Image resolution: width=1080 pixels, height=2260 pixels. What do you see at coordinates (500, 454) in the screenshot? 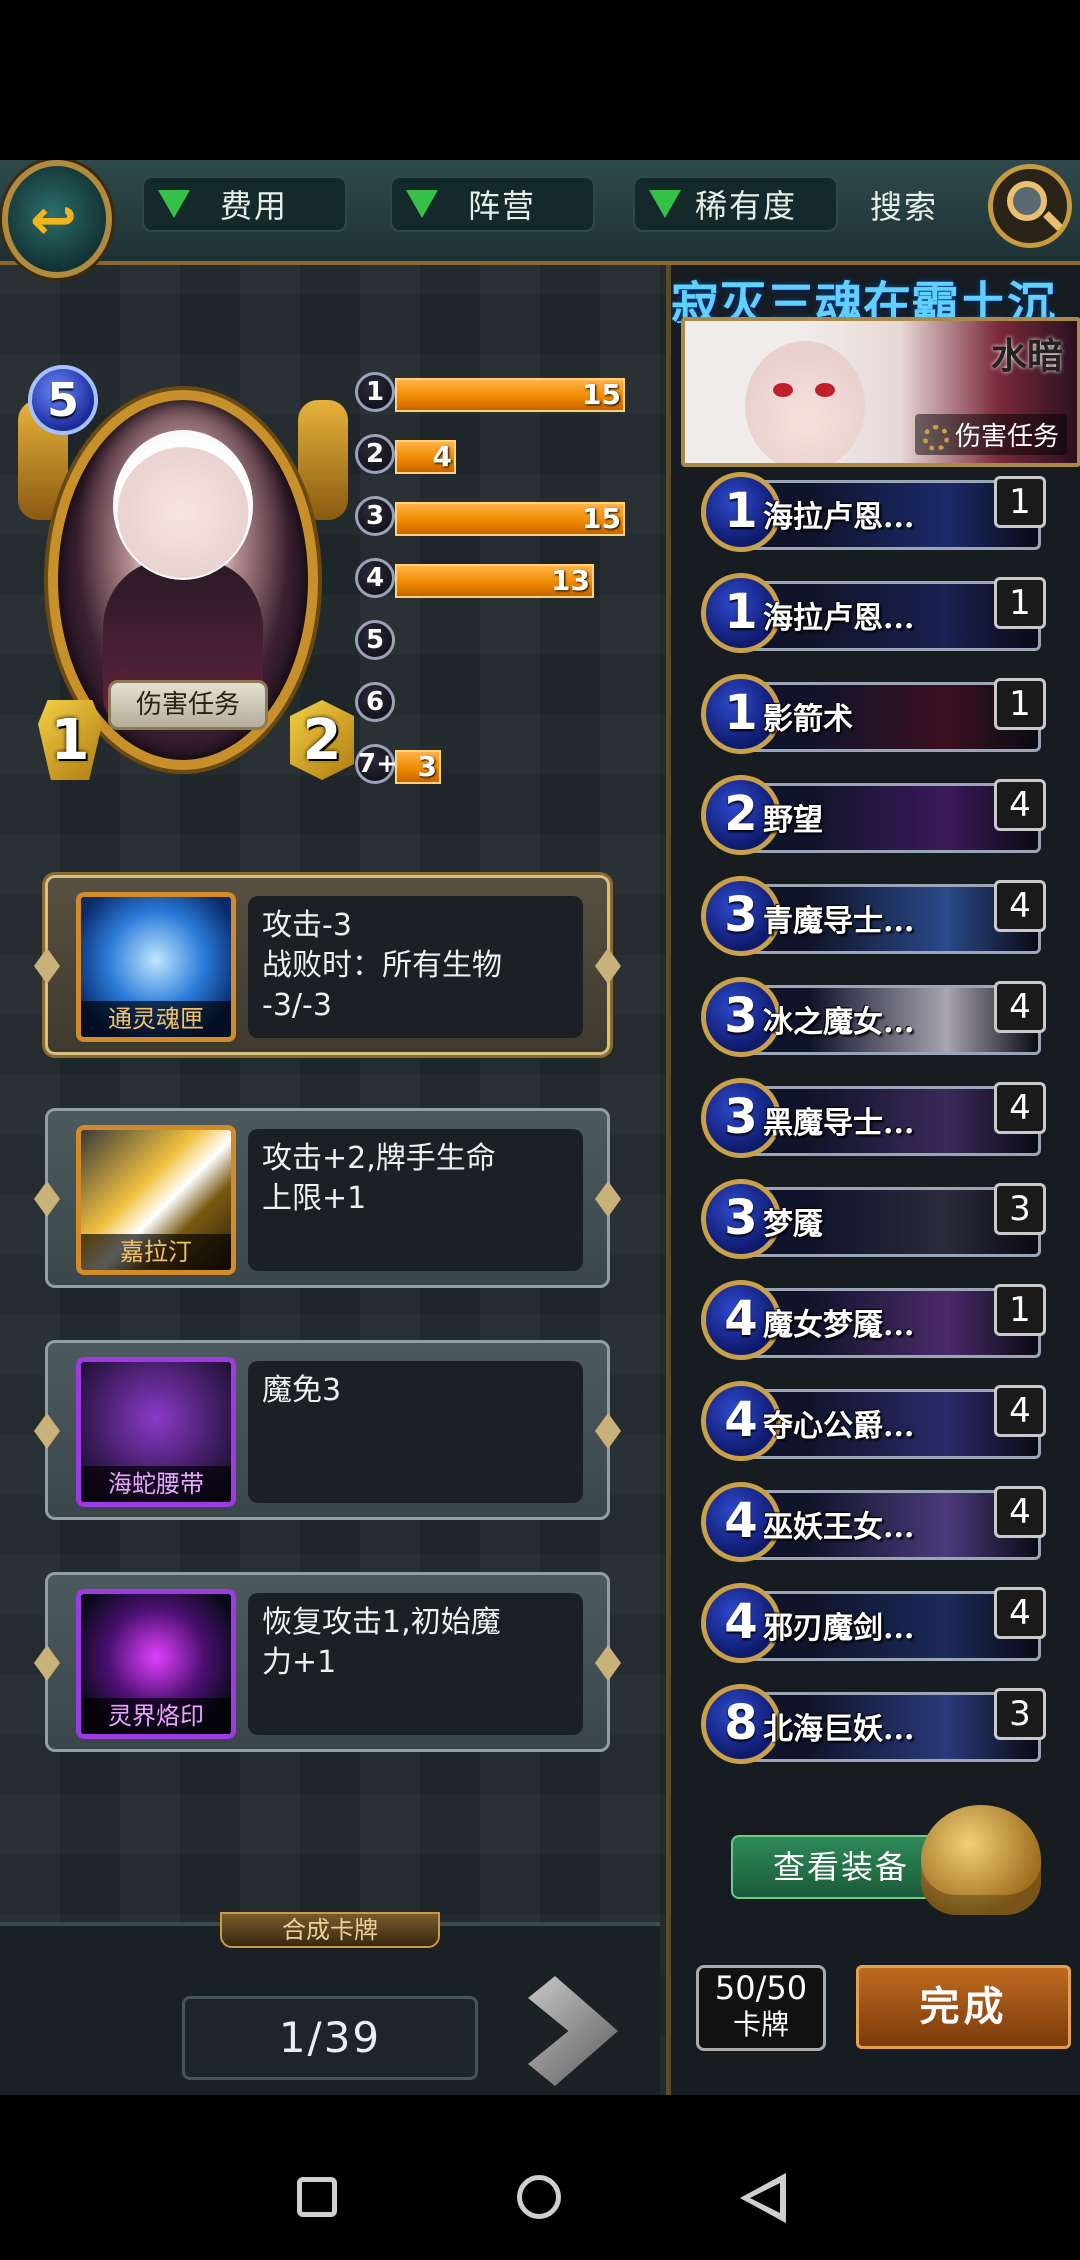
I see `mana-curve-row: 24` at bounding box center [500, 454].